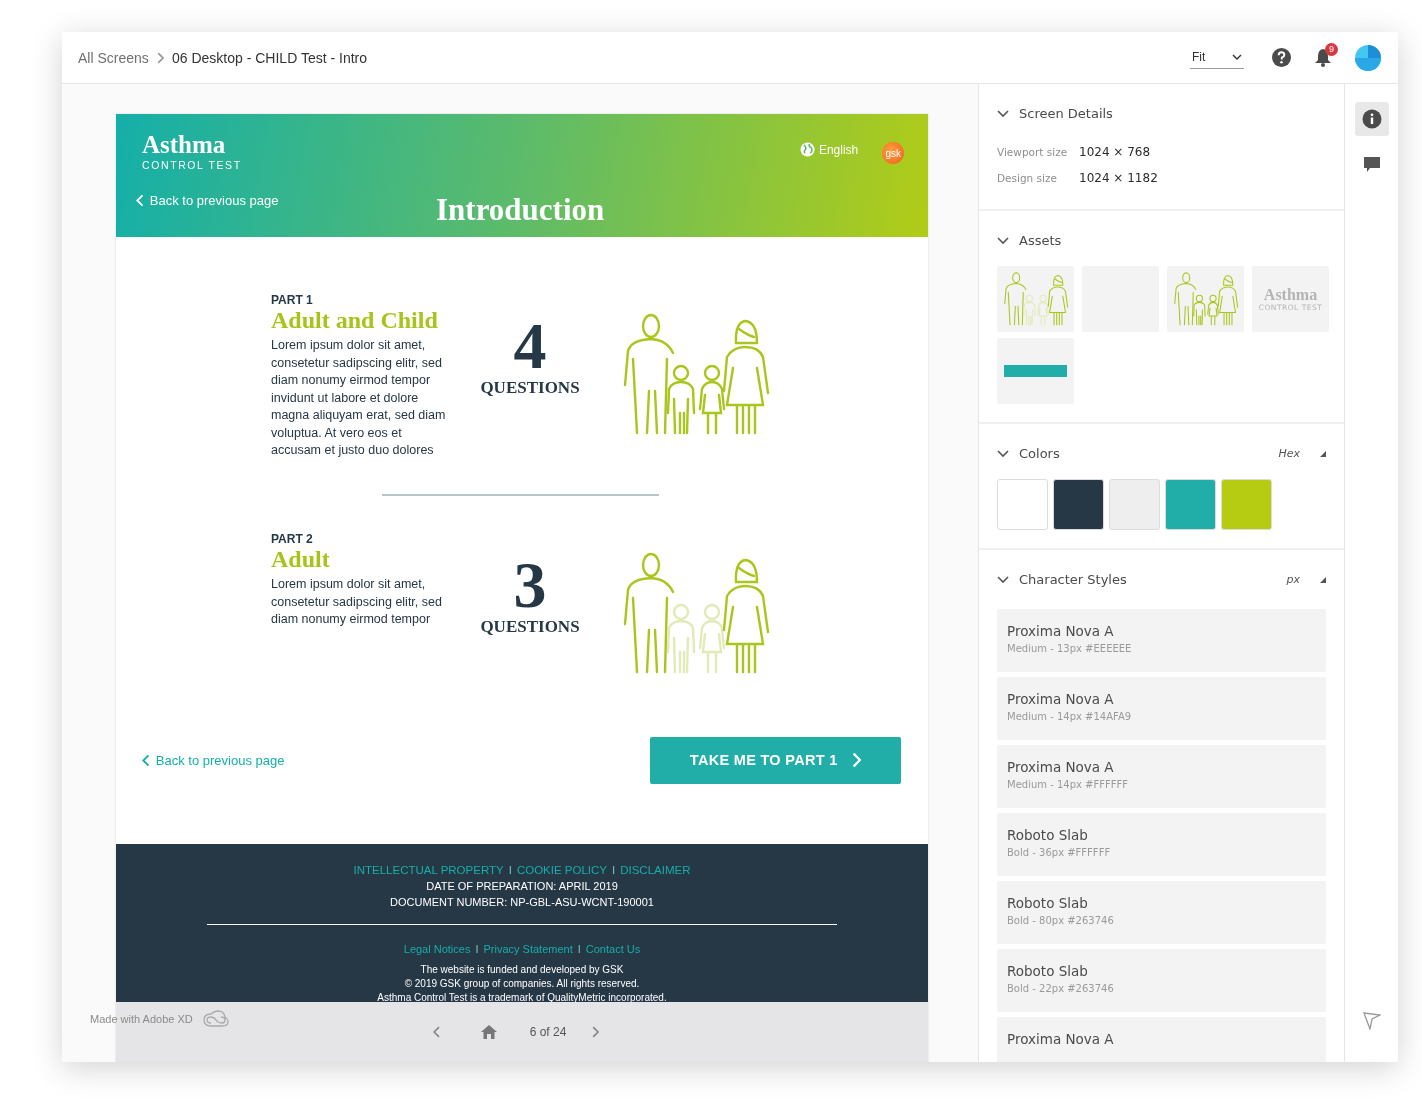 The width and height of the screenshot is (1422, 1116). I want to click on font-detail: Medium - 14px #FFFFFF, so click(1068, 784).